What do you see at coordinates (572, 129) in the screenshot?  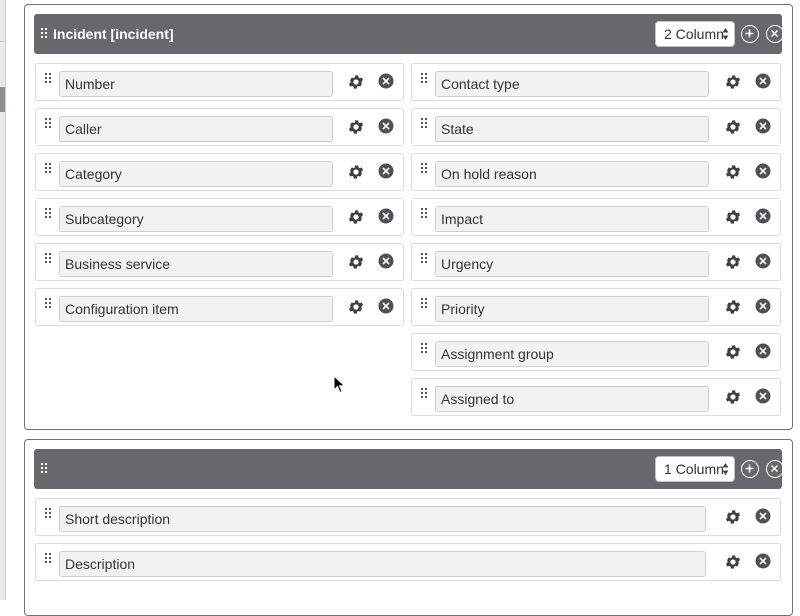 I see `field-label: State` at bounding box center [572, 129].